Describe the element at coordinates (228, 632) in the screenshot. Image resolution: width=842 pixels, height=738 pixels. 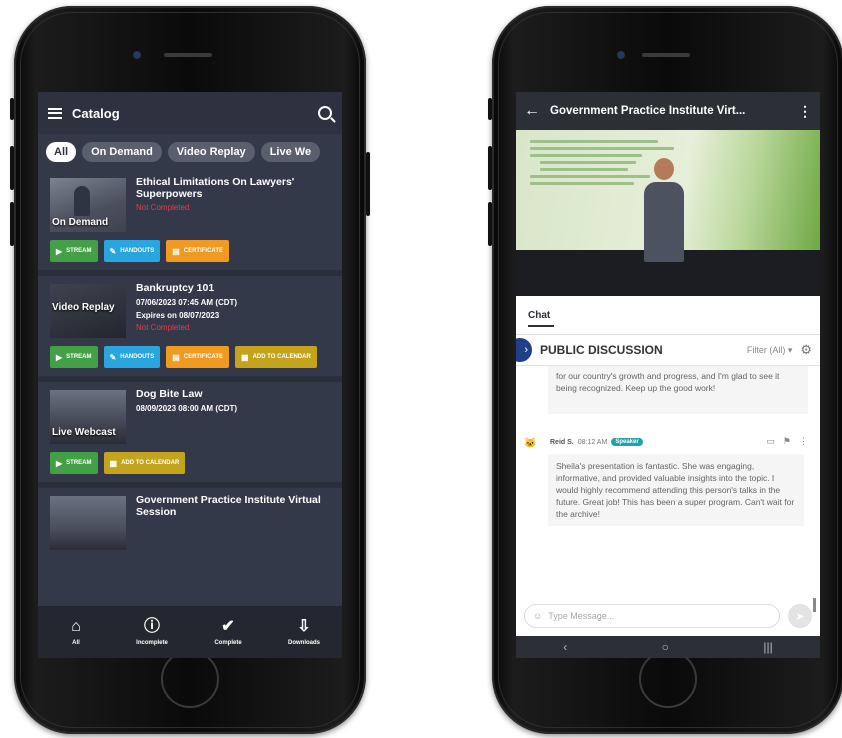
I see `nav-complete: ✔ Complete` at that location.